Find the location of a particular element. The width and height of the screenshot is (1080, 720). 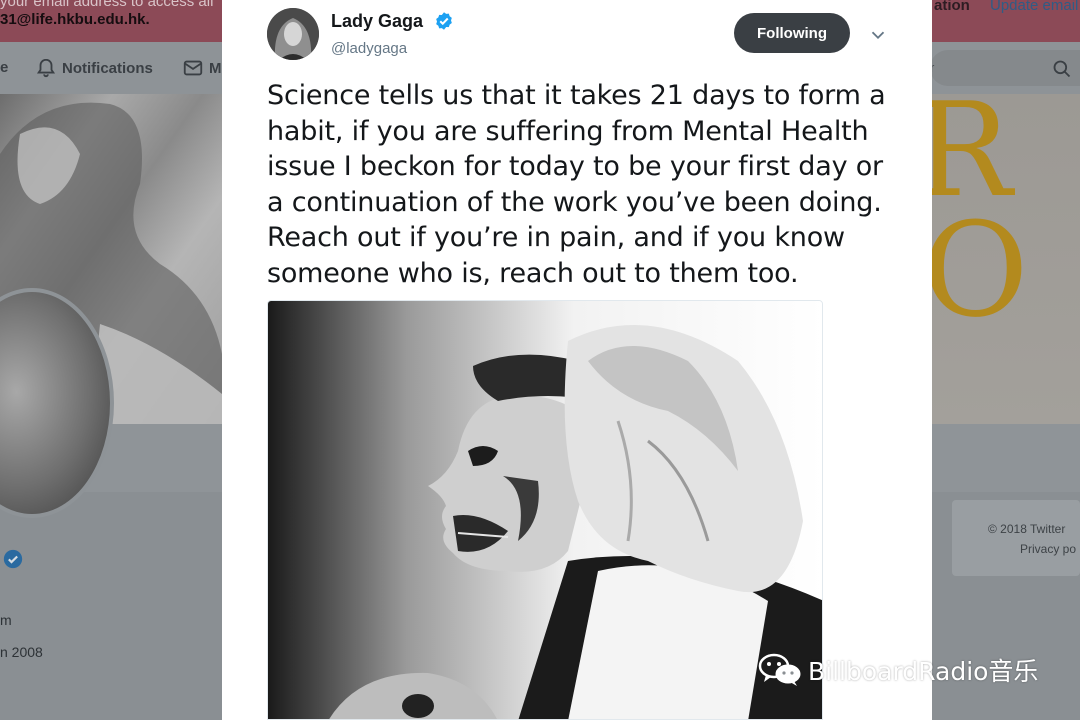

banner-action-button: ation is located at coordinates (952, 7).